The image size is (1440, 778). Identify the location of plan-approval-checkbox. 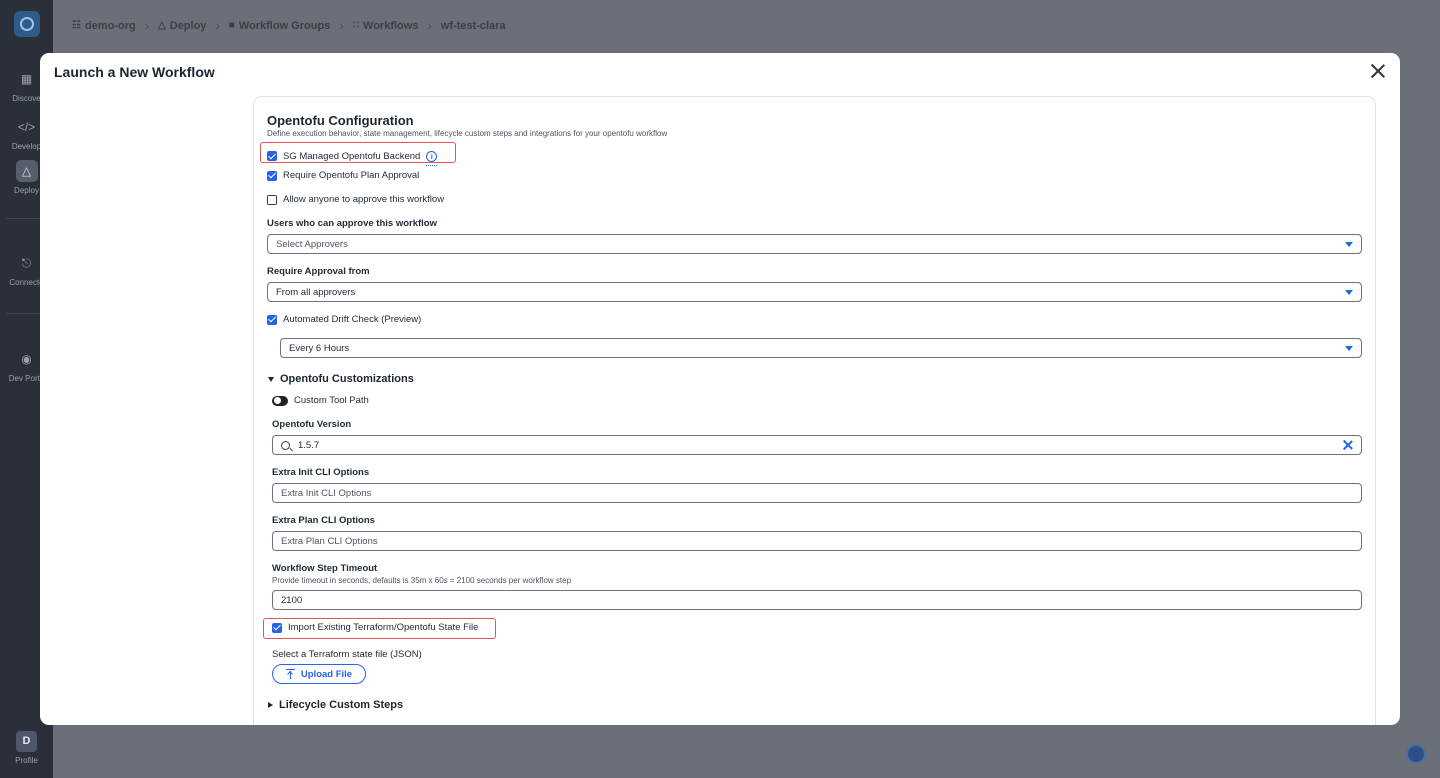
(272, 175).